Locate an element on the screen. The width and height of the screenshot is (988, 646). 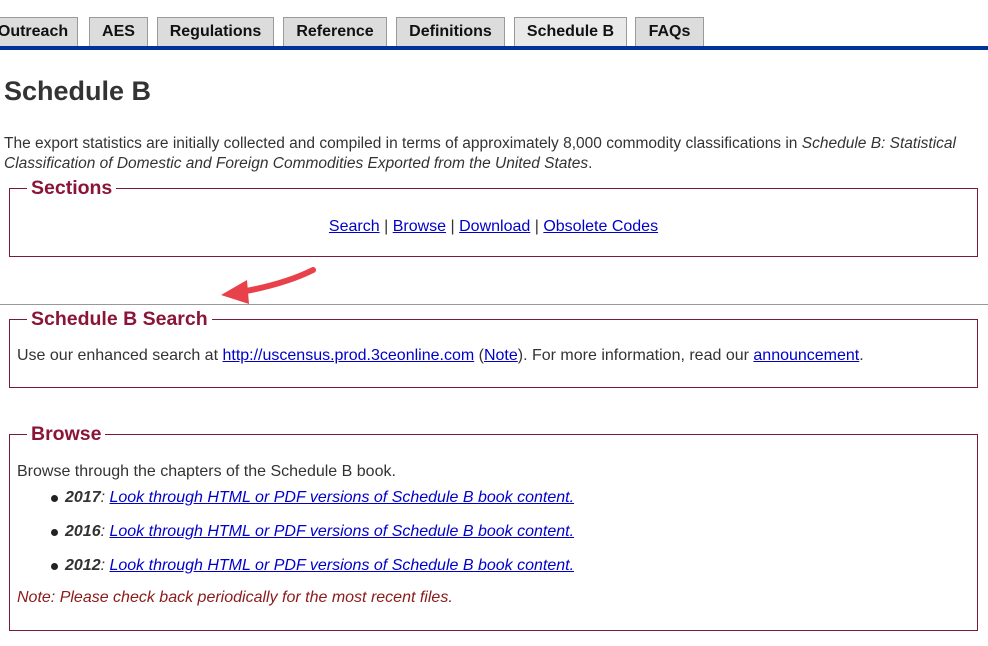
search-prefix: Use our enhanced search at is located at coordinates (120, 355).